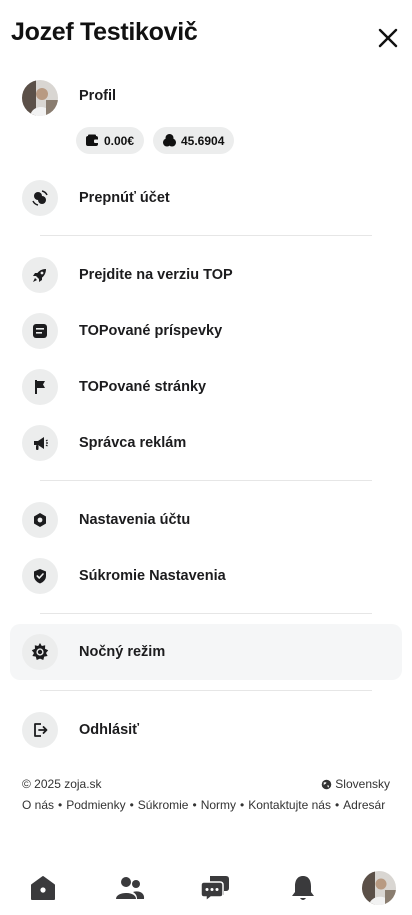 Image resolution: width=412 pixels, height=915 pixels. I want to click on nav-notifications, so click(303, 888).